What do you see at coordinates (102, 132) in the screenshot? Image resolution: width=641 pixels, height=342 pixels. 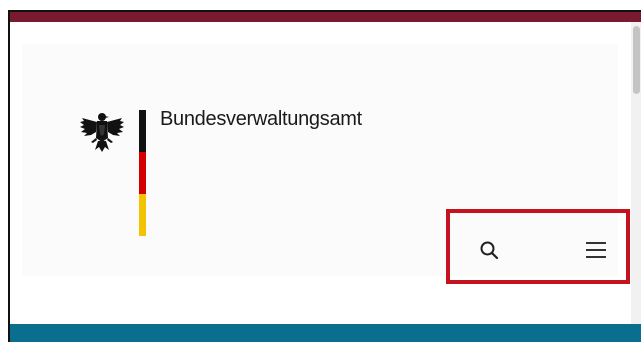 I see `federal-eagle-icon` at bounding box center [102, 132].